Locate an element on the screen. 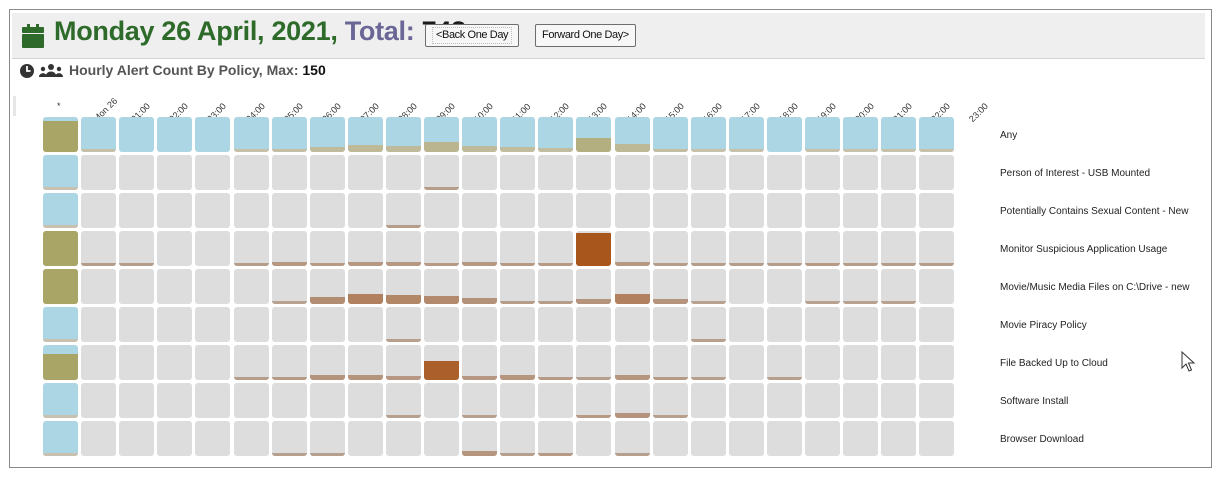 The height and width of the screenshot is (477, 1221). back-one-day-button: <Back One Day is located at coordinates (472, 35).